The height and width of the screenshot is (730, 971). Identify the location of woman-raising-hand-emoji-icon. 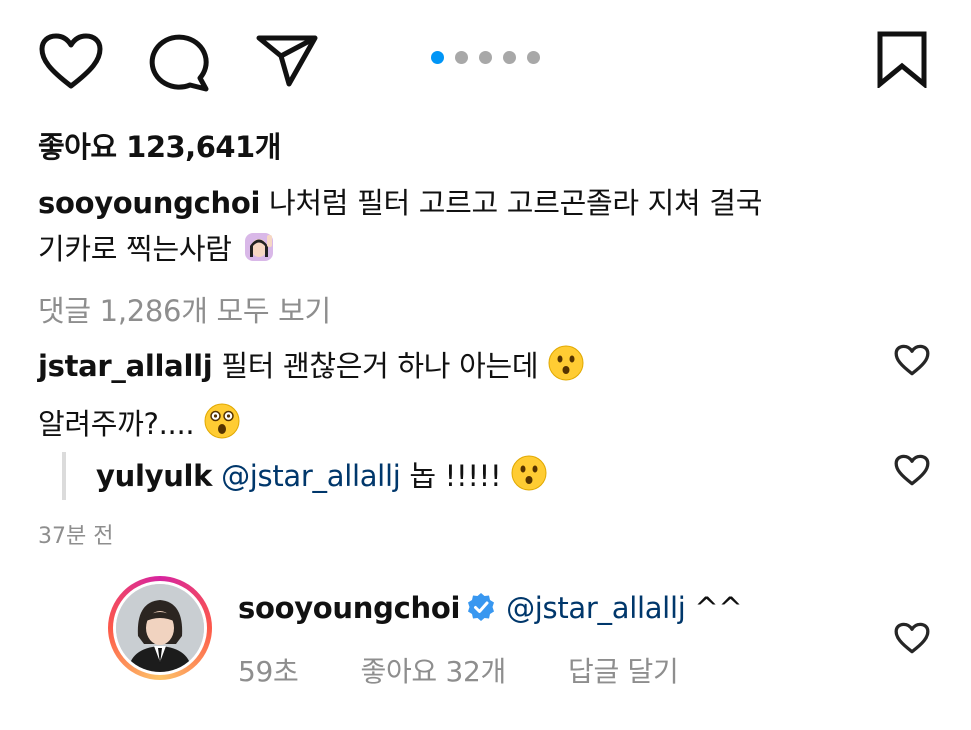
(259, 253).